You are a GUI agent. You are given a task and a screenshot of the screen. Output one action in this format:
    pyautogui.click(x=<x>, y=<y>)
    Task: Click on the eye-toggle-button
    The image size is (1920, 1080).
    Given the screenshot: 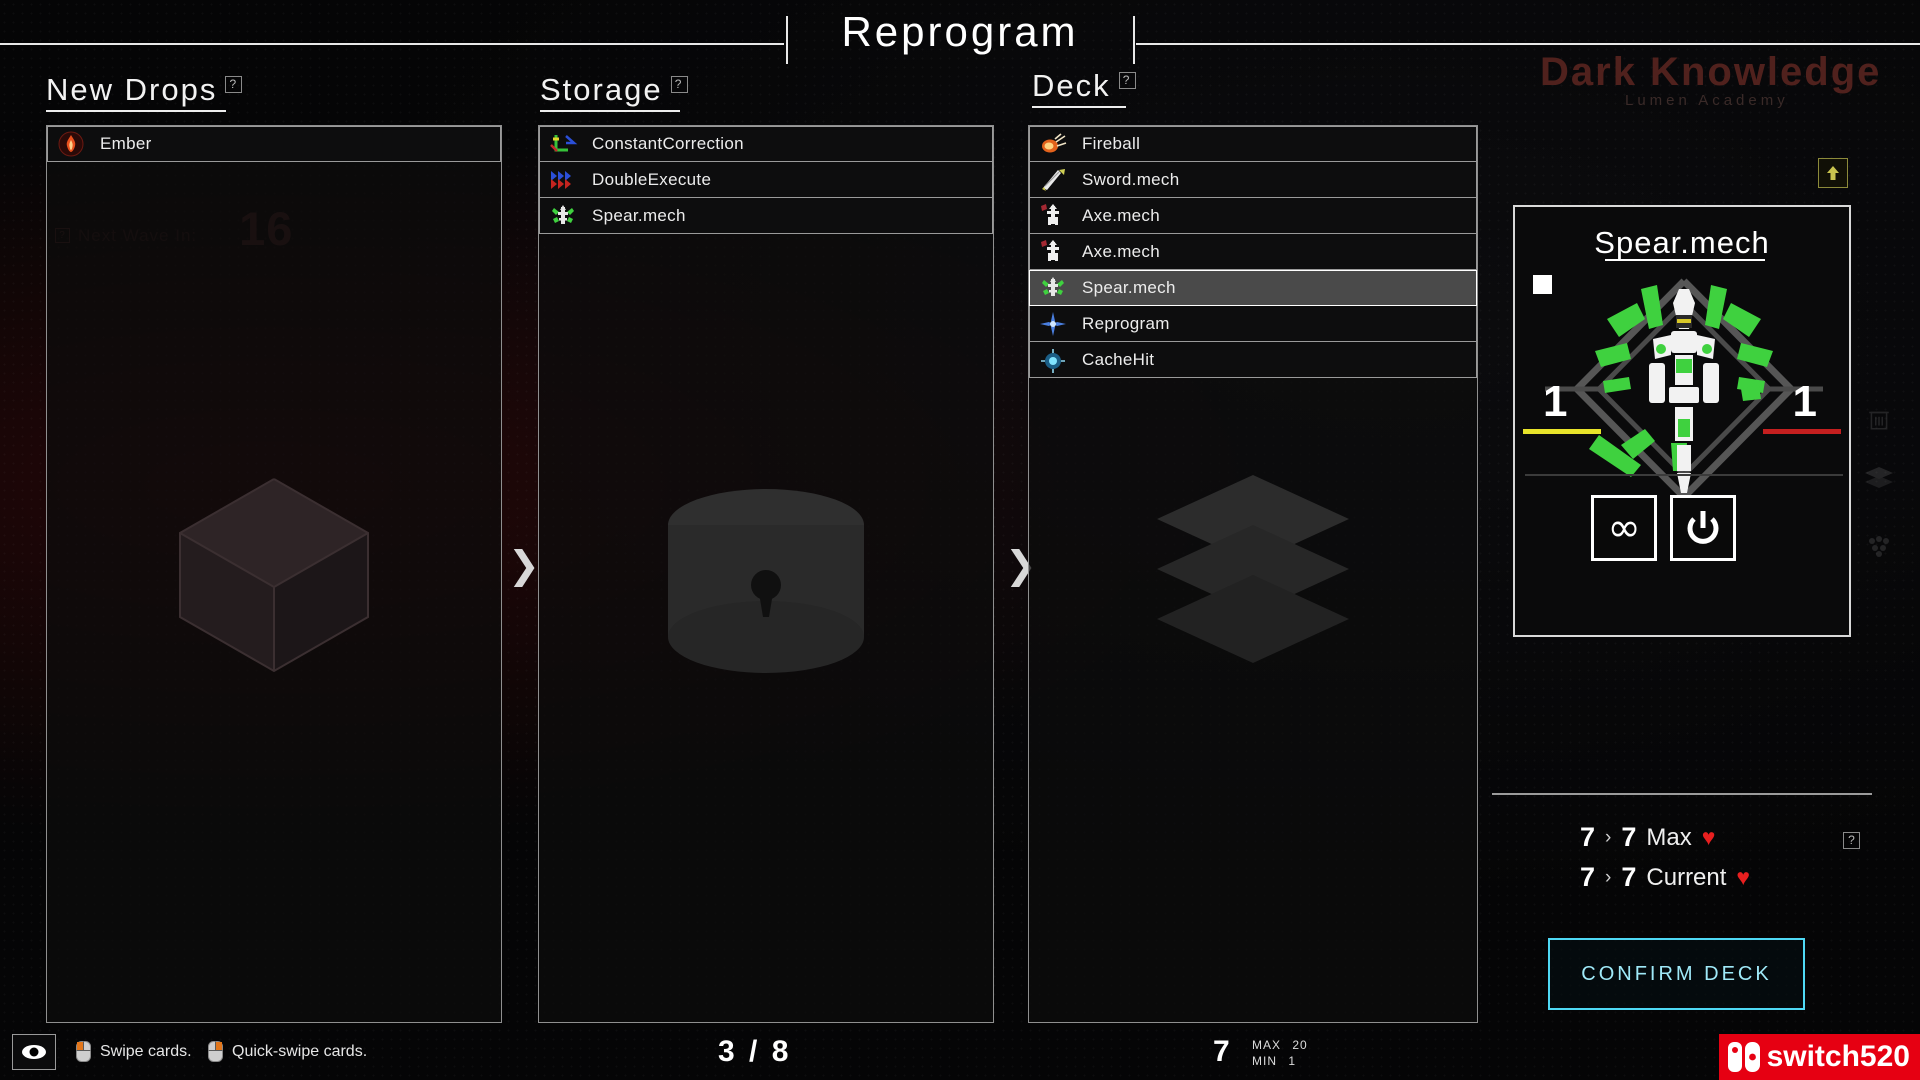 What is the action you would take?
    pyautogui.click(x=34, y=1052)
    